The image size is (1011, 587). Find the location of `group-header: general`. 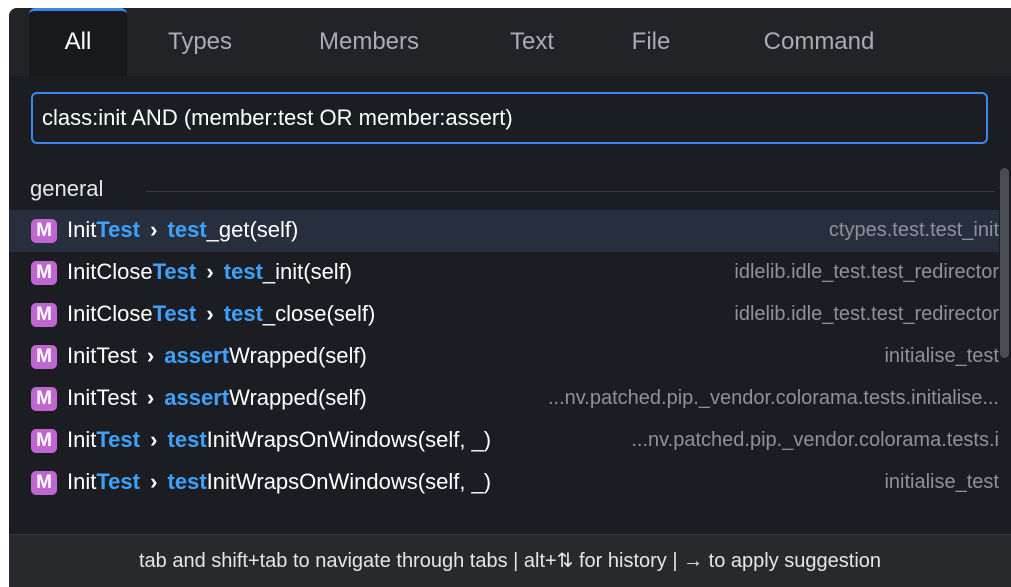

group-header: general is located at coordinates (504, 190).